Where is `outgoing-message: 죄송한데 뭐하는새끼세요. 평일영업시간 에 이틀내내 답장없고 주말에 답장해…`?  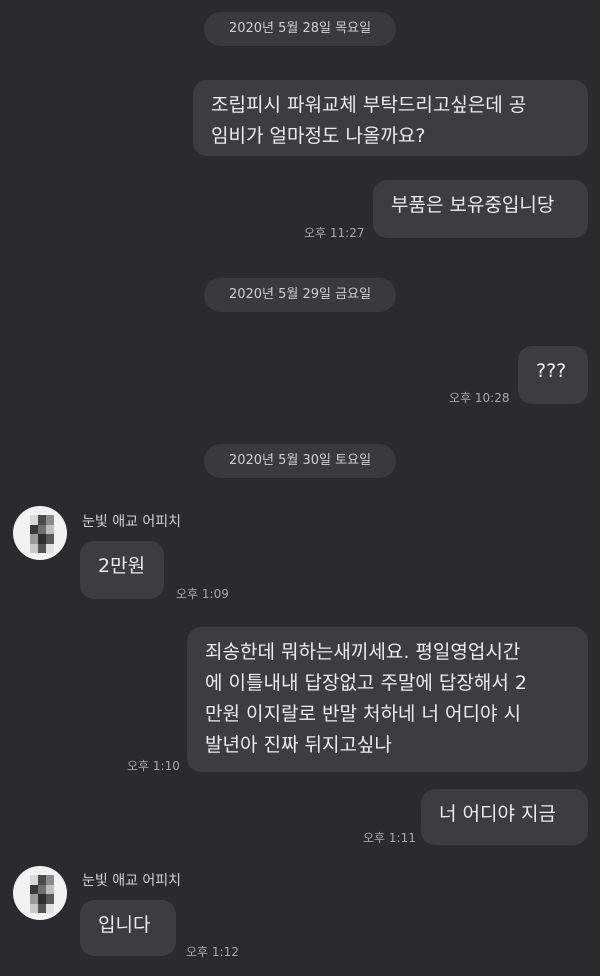
outgoing-message: 죄송한데 뭐하는새끼세요. 평일영업시간 에 이틀내내 답장없고 주말에 답장해… is located at coordinates (387, 699).